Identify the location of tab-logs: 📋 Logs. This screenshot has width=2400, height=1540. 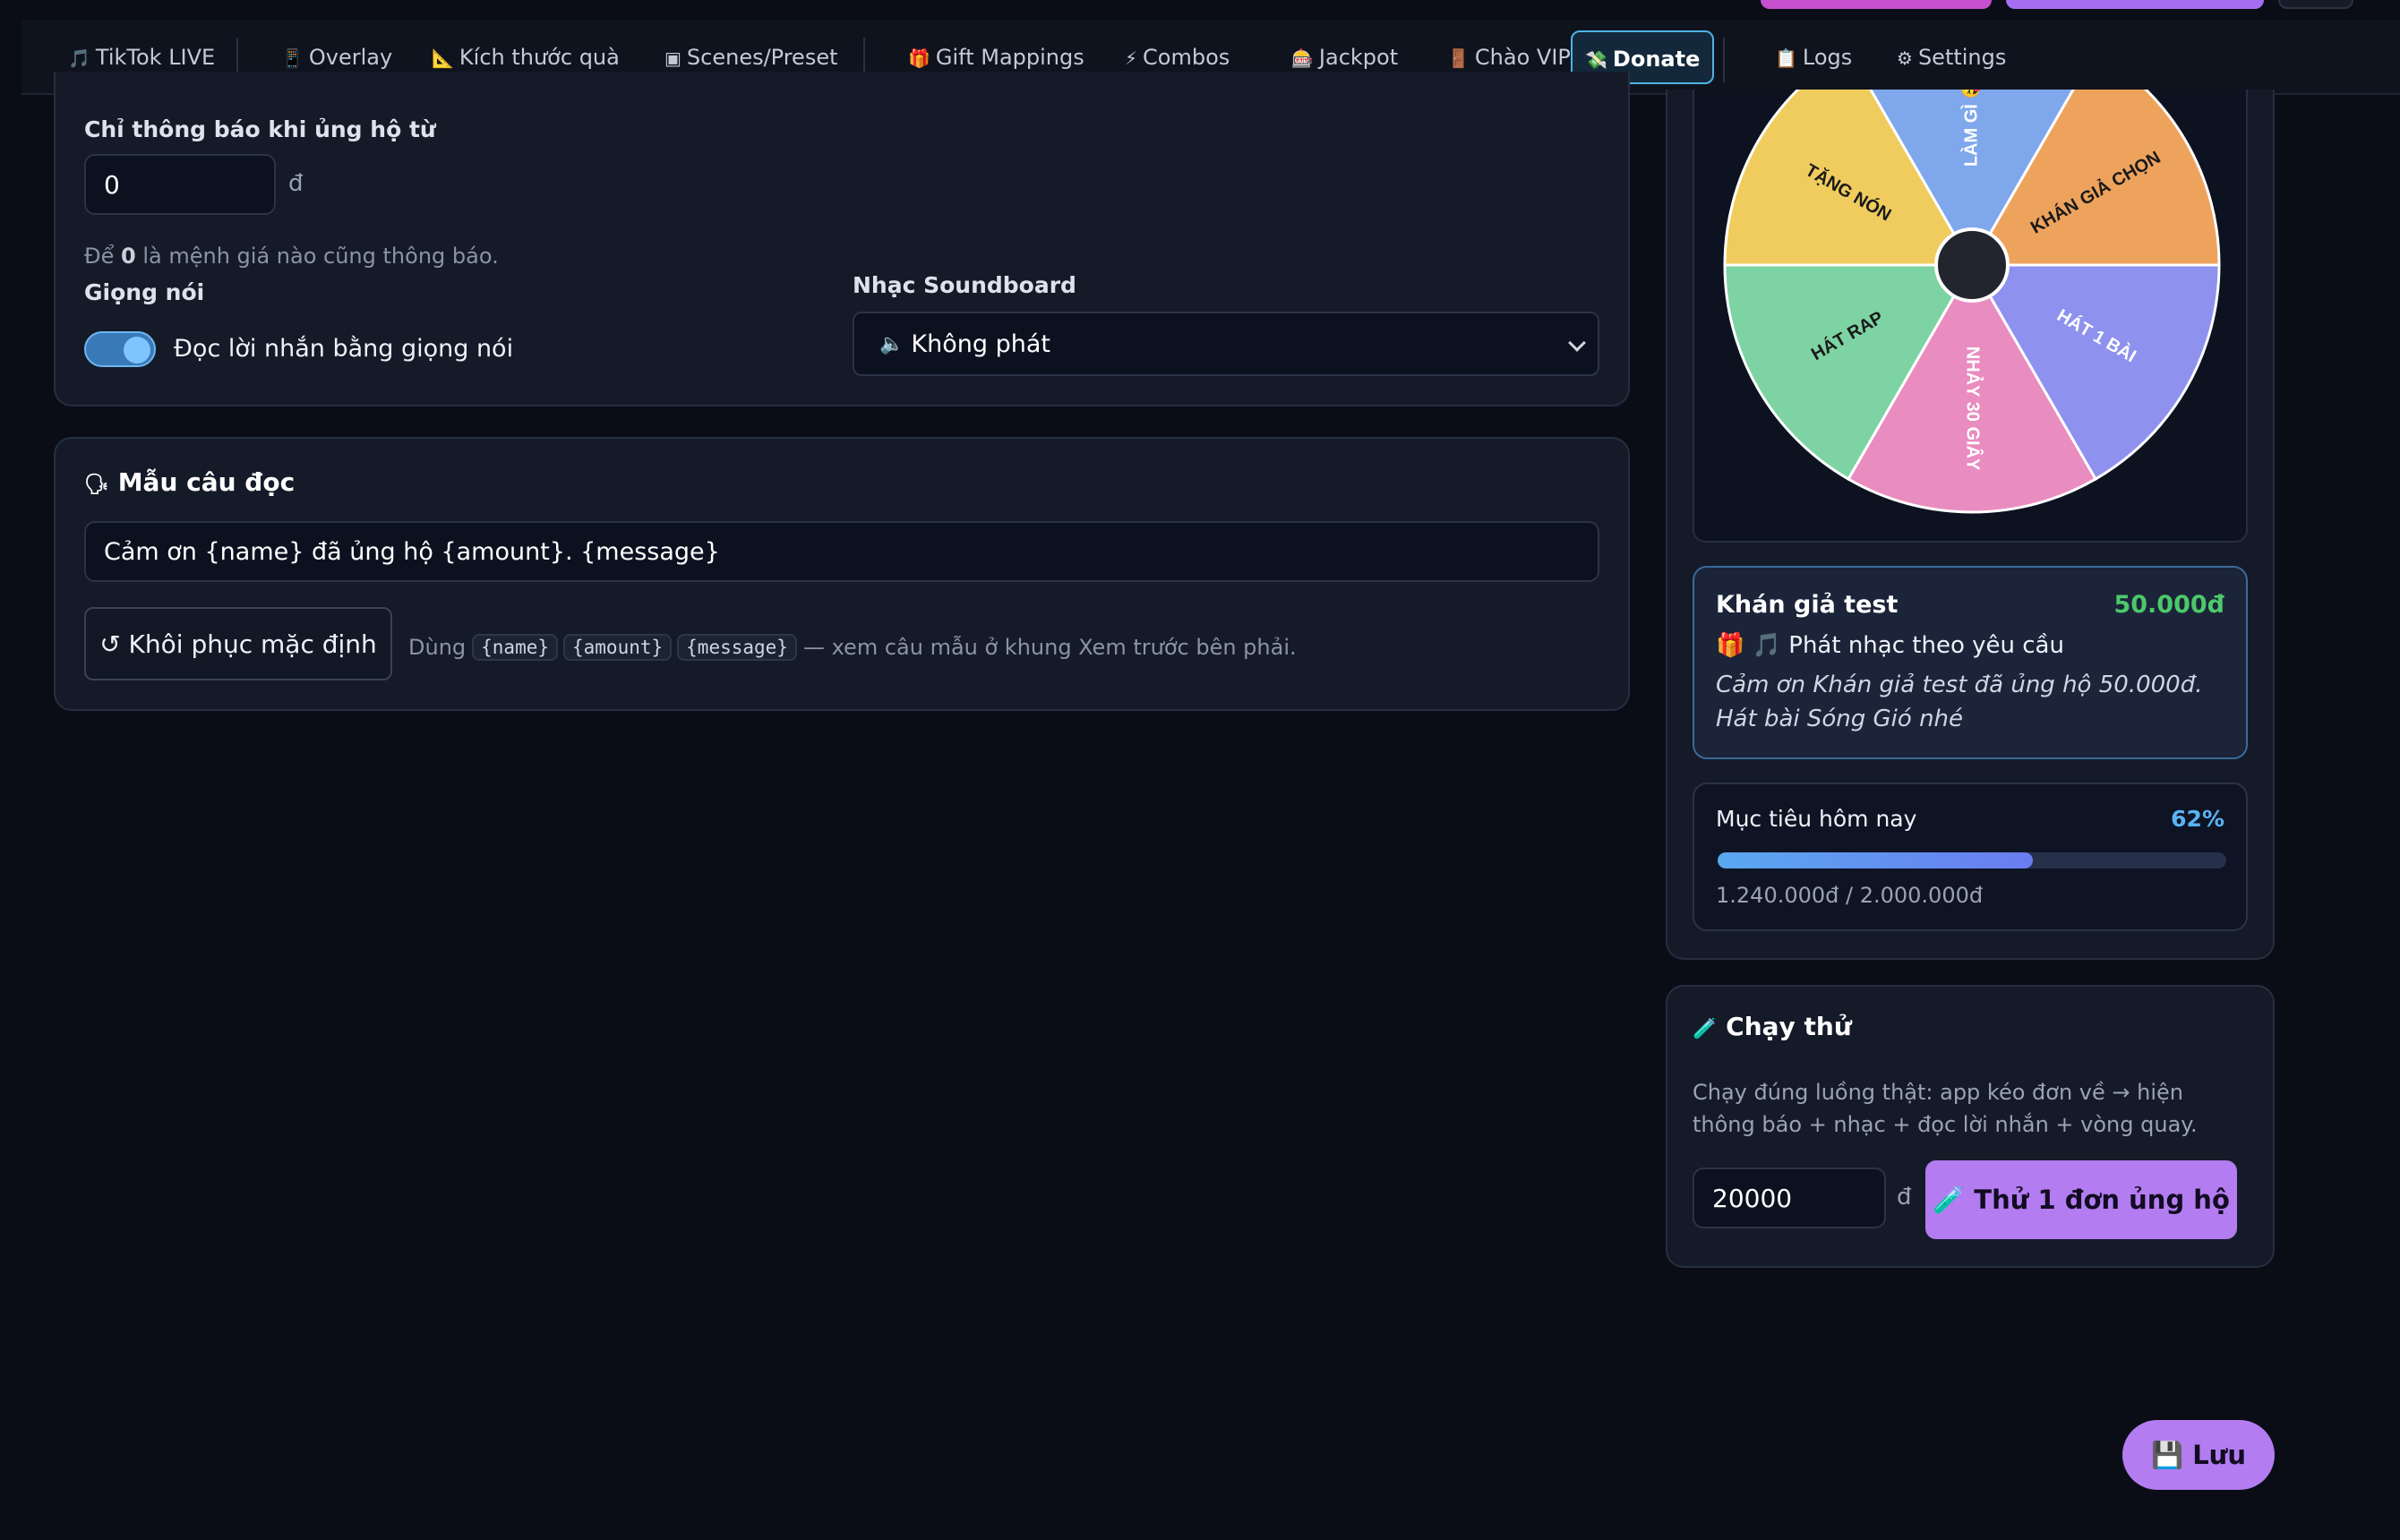
(1813, 57).